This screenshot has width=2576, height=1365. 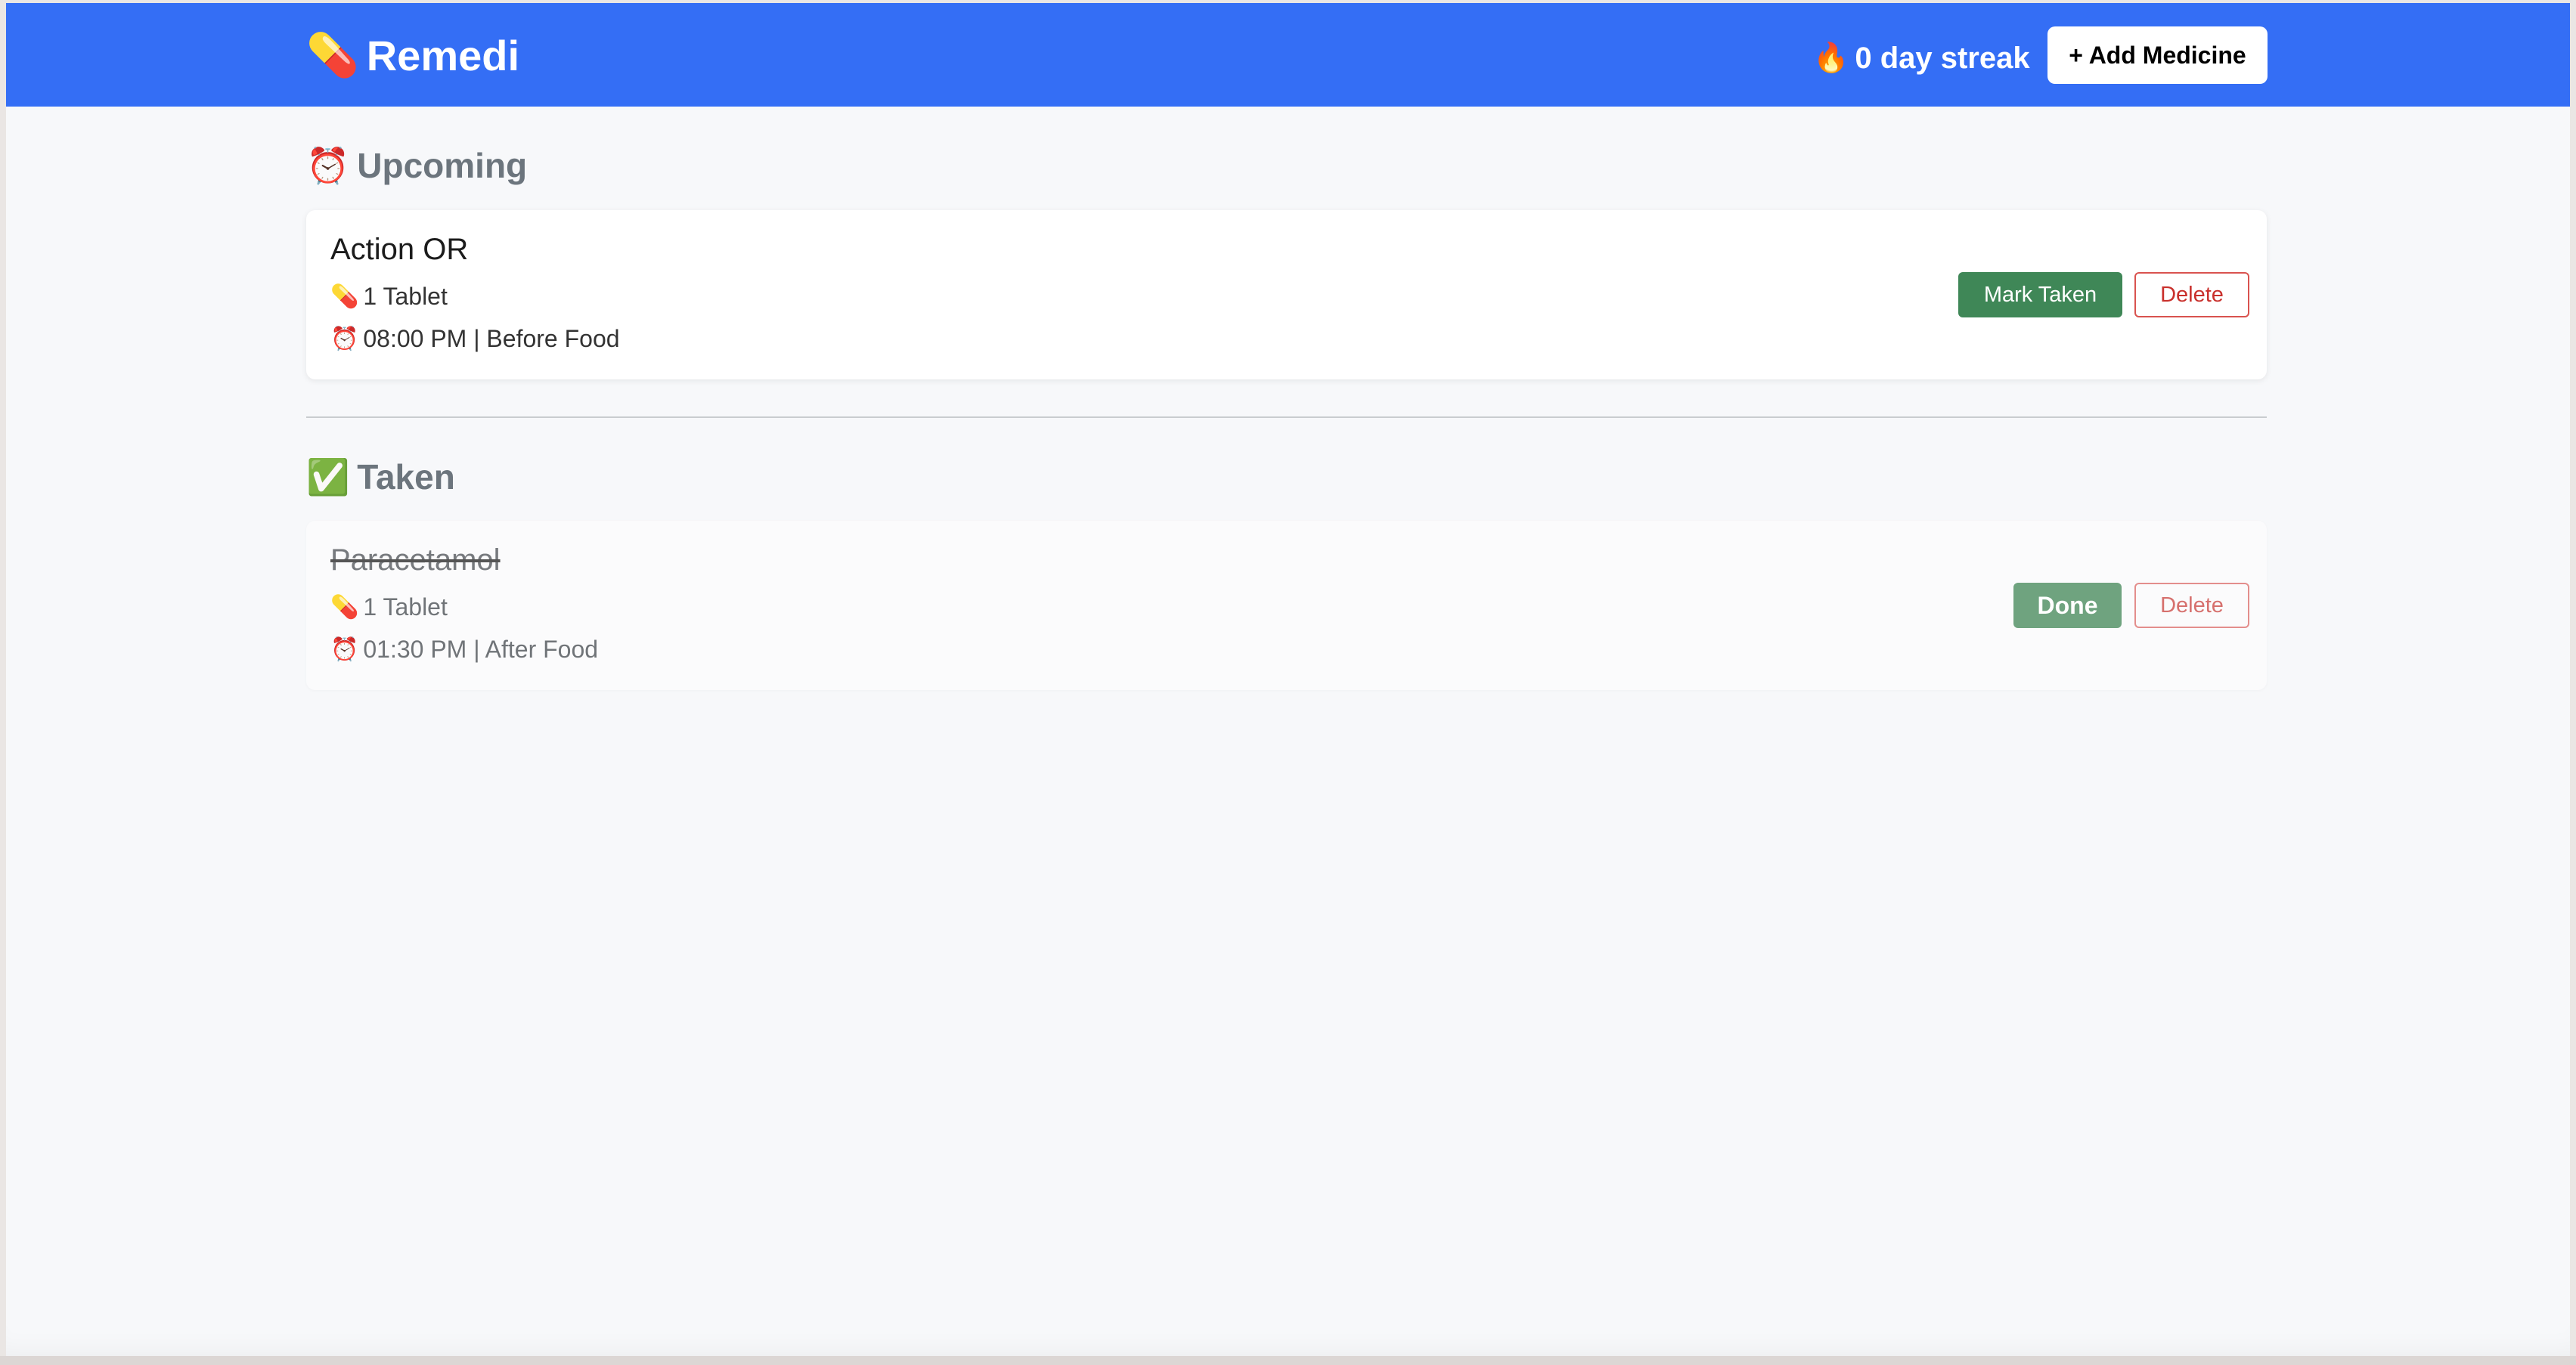 What do you see at coordinates (481, 649) in the screenshot?
I see `schedule-text: 01:30 PM | After Food` at bounding box center [481, 649].